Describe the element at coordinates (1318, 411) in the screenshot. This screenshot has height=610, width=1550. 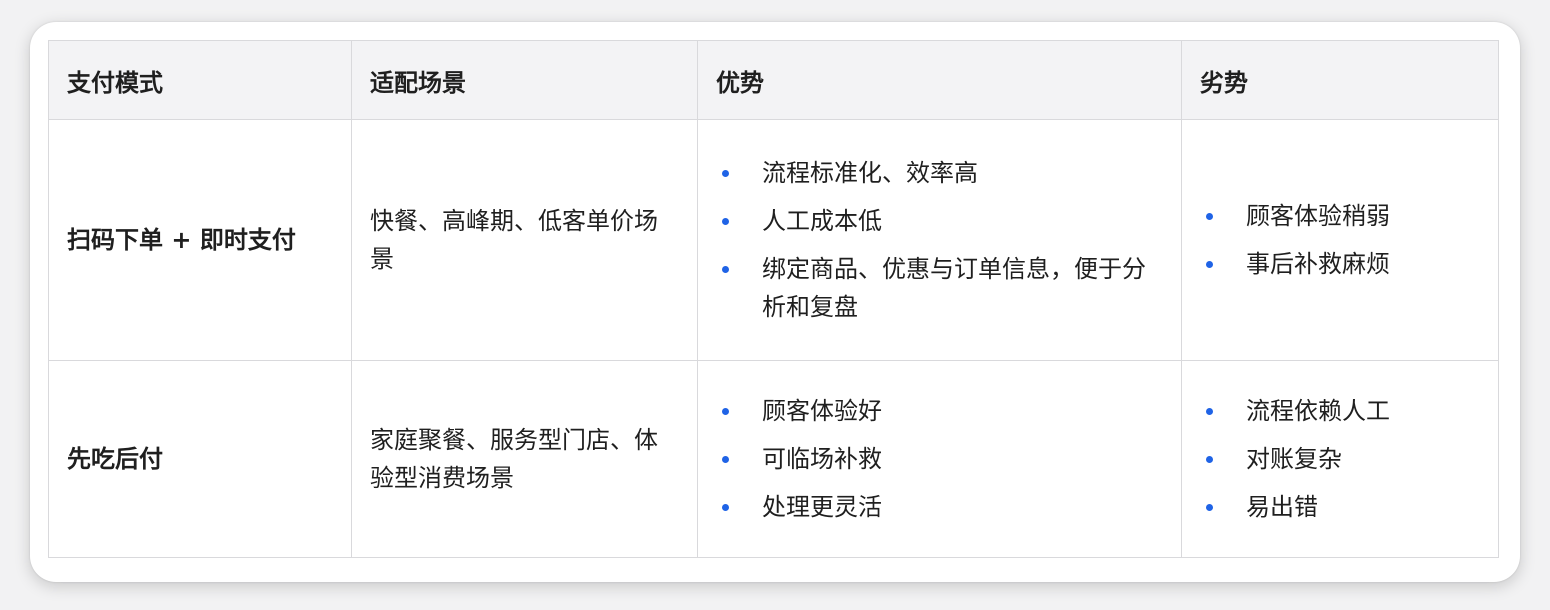
I see `list-item-text: 流程依赖人工` at that location.